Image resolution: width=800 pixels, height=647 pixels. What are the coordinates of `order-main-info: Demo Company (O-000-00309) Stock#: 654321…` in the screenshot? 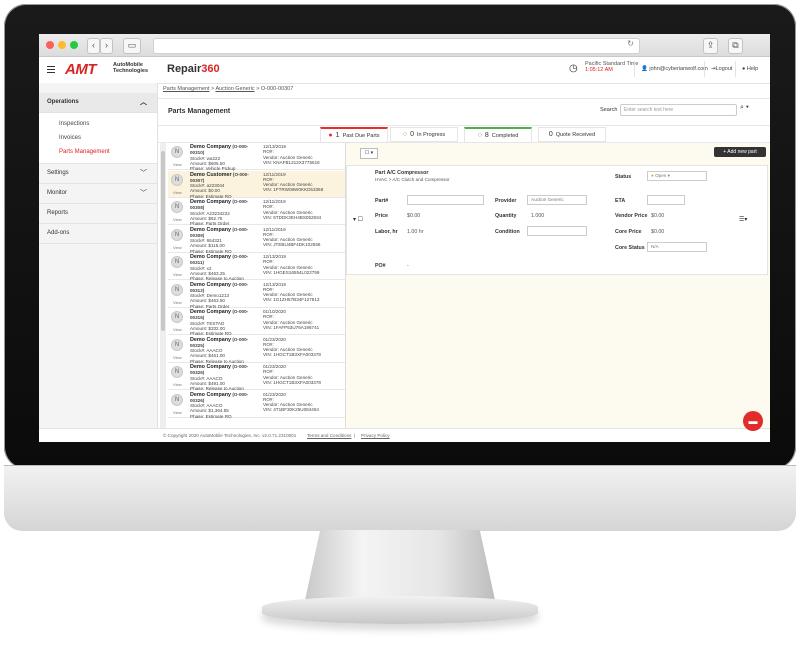 It's located at (219, 240).